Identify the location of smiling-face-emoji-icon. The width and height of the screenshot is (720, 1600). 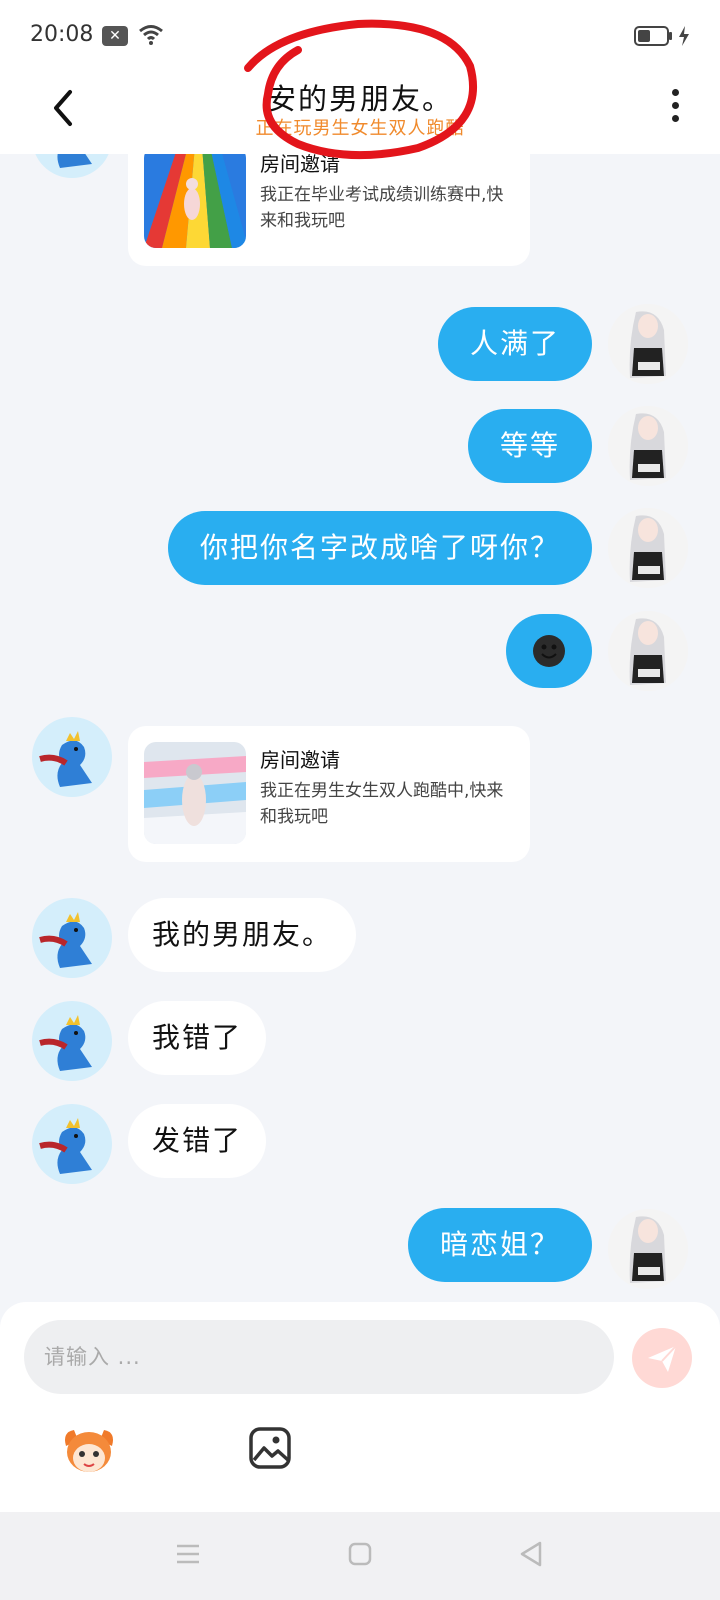
(549, 651).